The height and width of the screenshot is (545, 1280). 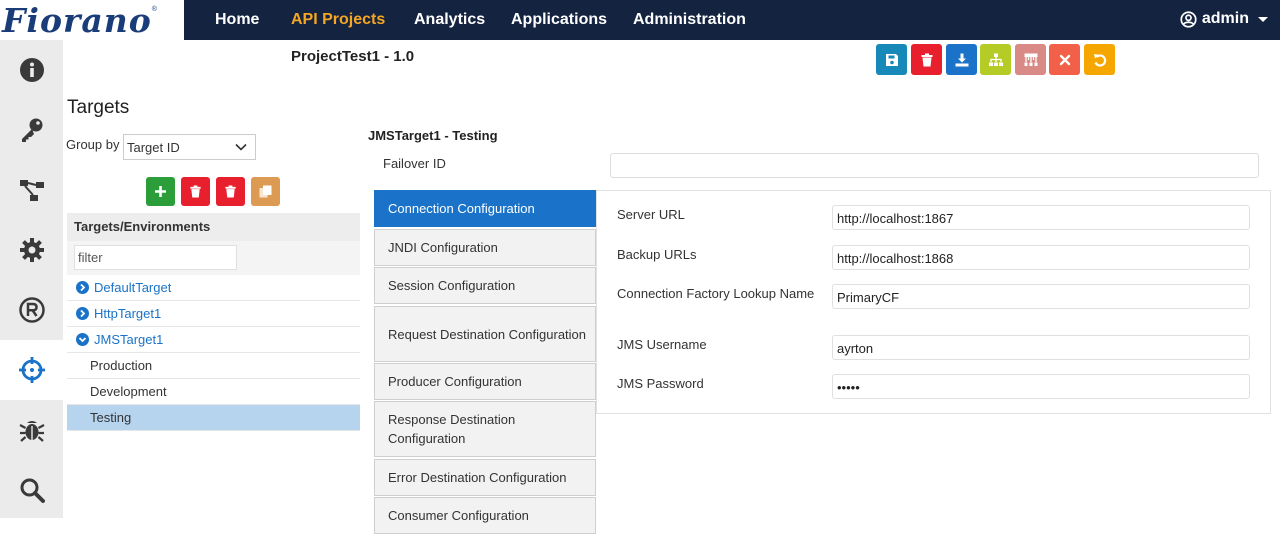 I want to click on user-menu: admin, so click(x=1224, y=19).